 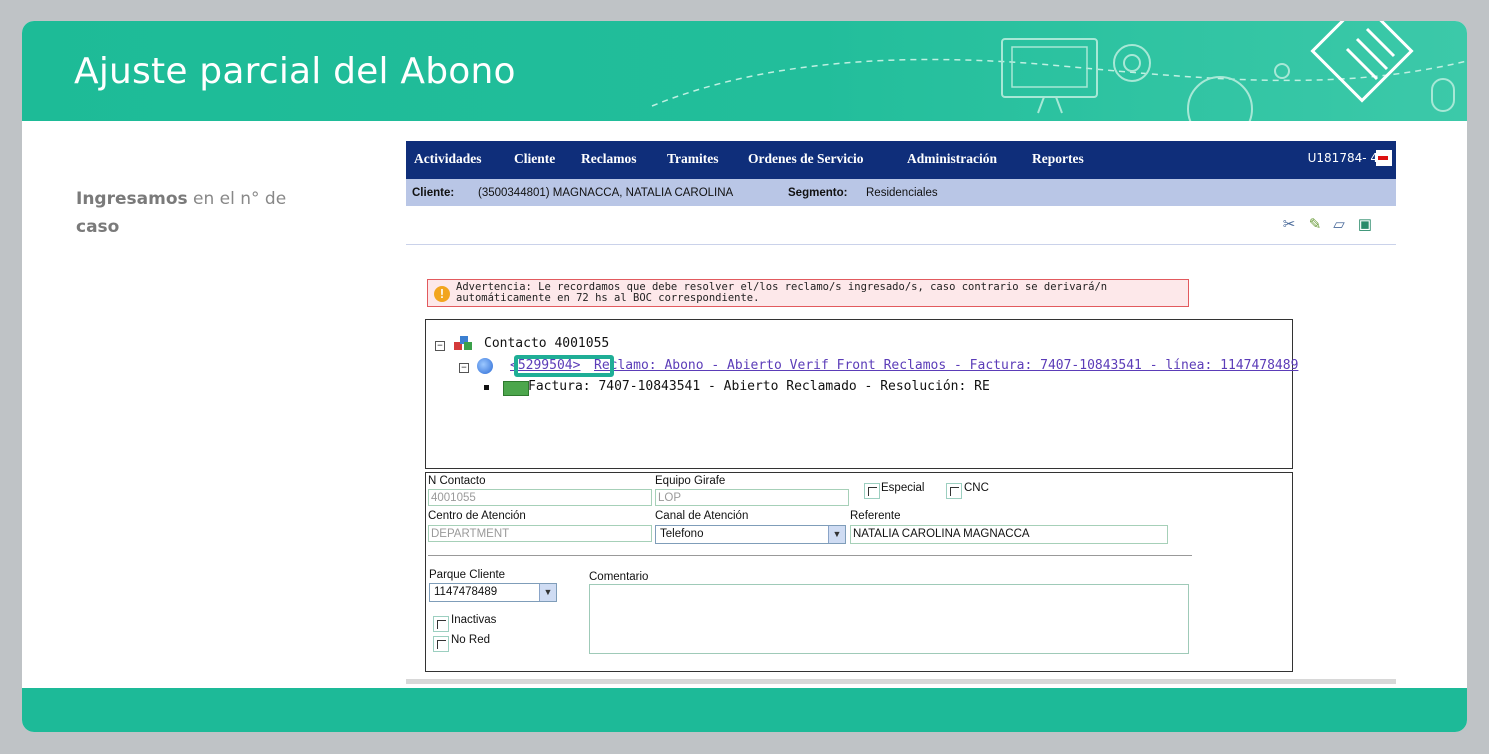 What do you see at coordinates (474, 620) in the screenshot?
I see `inactivas-label: Inactivas` at bounding box center [474, 620].